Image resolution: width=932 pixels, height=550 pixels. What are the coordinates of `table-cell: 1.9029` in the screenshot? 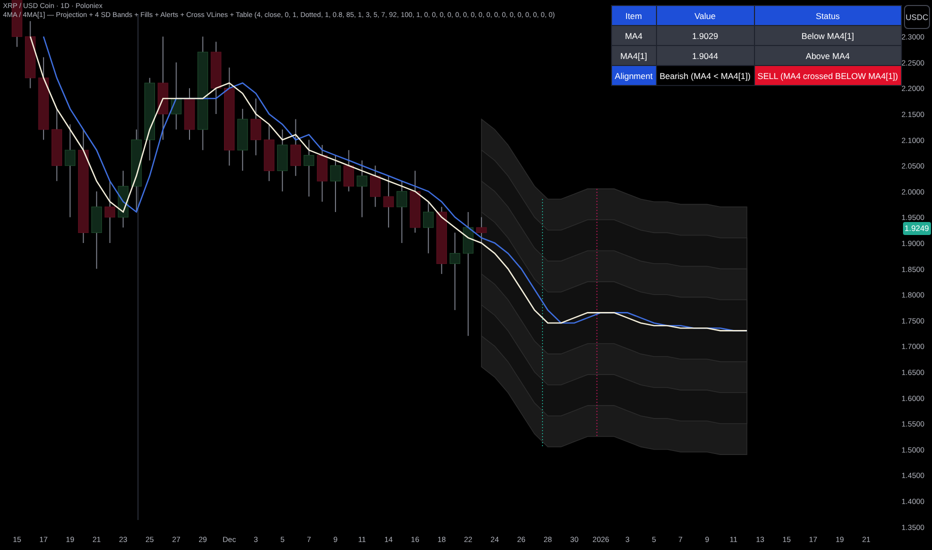 It's located at (705, 36).